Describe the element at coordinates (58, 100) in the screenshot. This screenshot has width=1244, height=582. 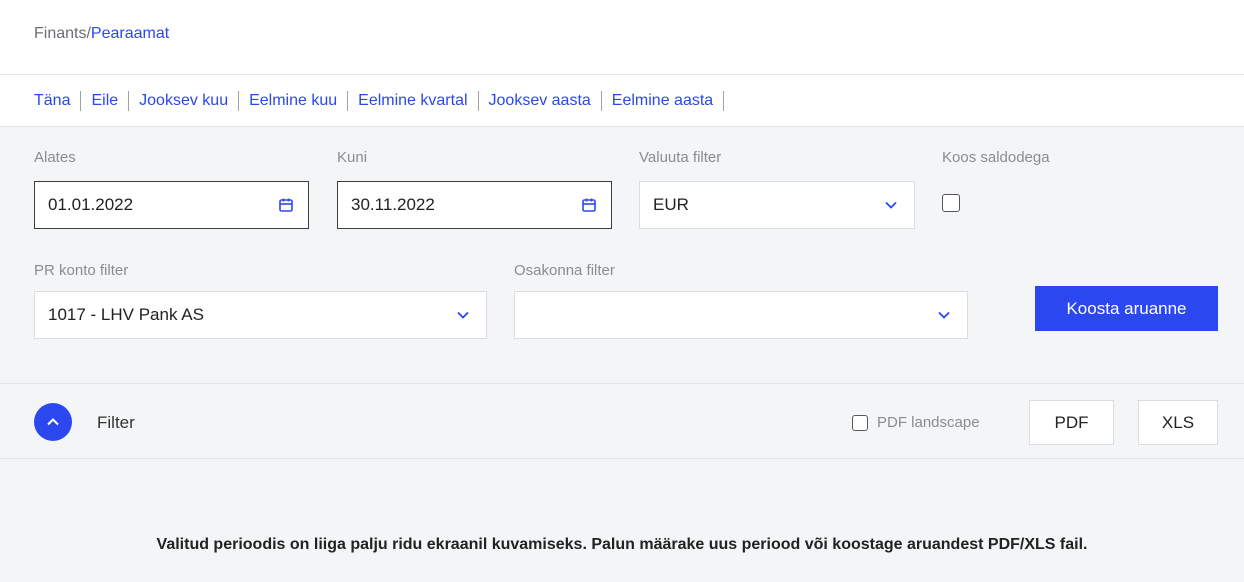
I see `period-today: Täna` at that location.